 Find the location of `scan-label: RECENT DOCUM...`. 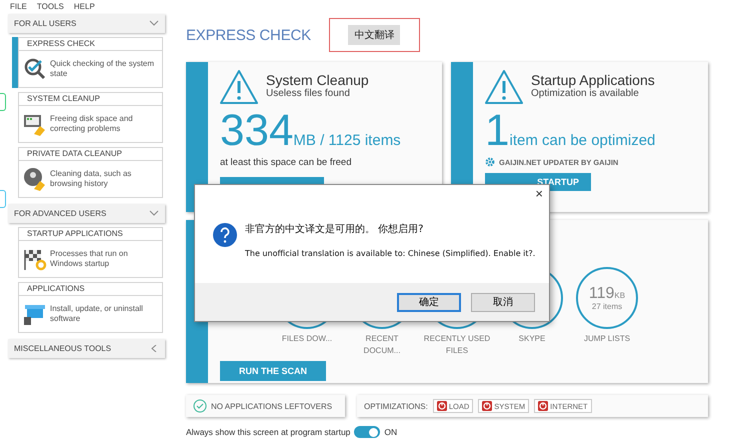

scan-label: RECENT DOCUM... is located at coordinates (382, 345).